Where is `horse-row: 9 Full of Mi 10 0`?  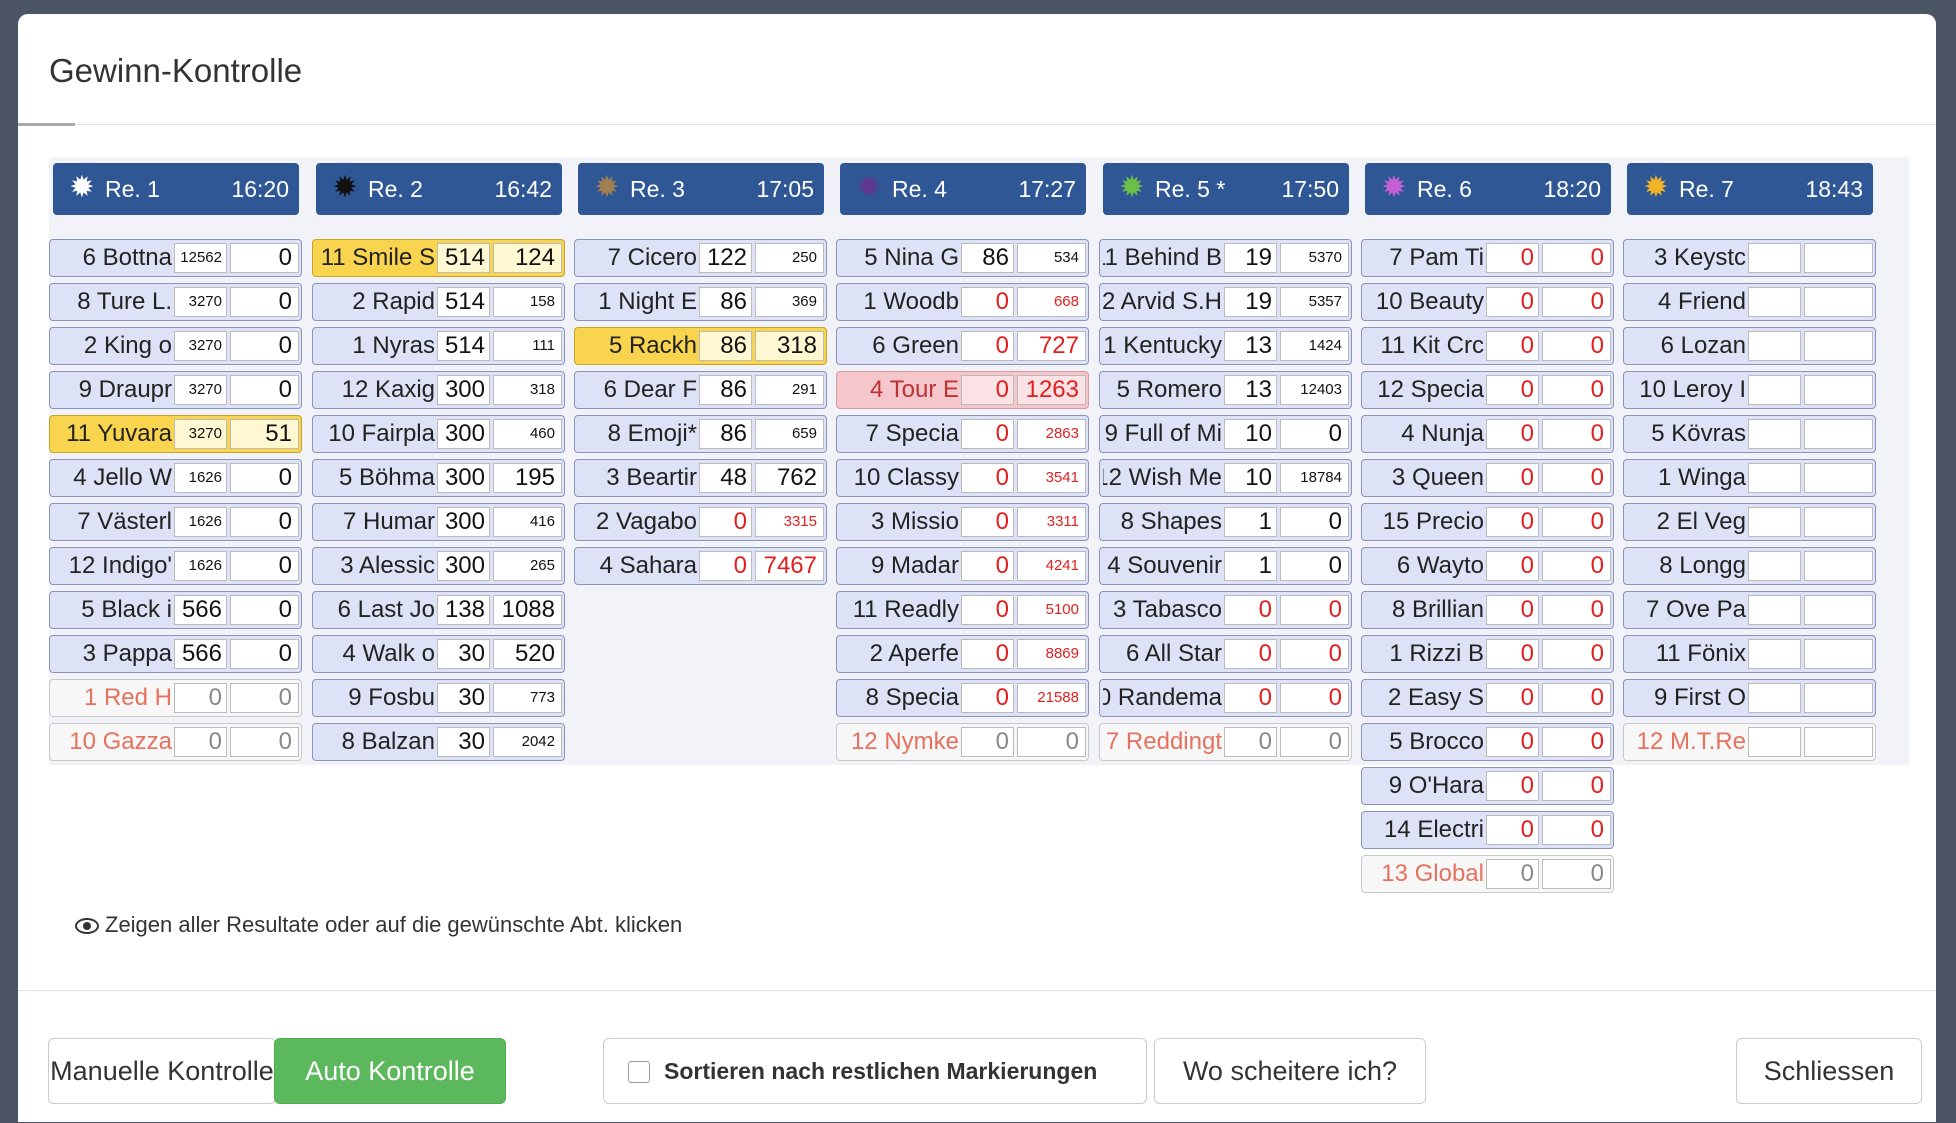
horse-row: 9 Full of Mi 10 0 is located at coordinates (1225, 434).